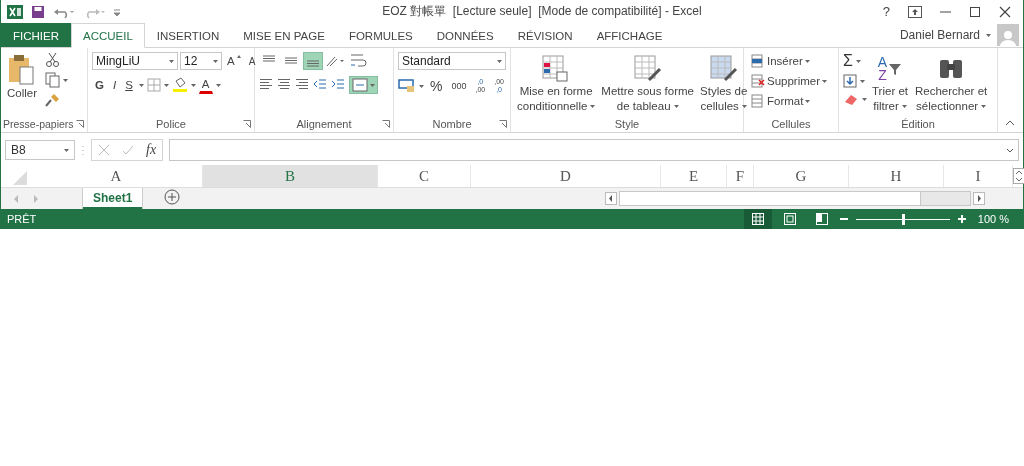  I want to click on excel-logo-icon, so click(15, 11).